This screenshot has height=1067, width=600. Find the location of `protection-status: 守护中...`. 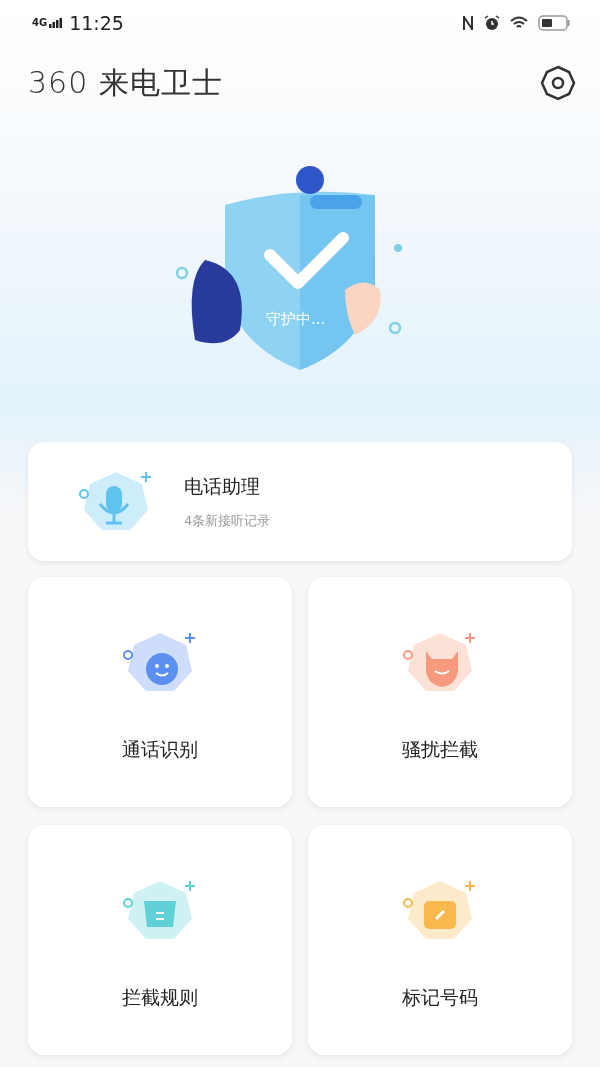

protection-status: 守护中... is located at coordinates (296, 319).